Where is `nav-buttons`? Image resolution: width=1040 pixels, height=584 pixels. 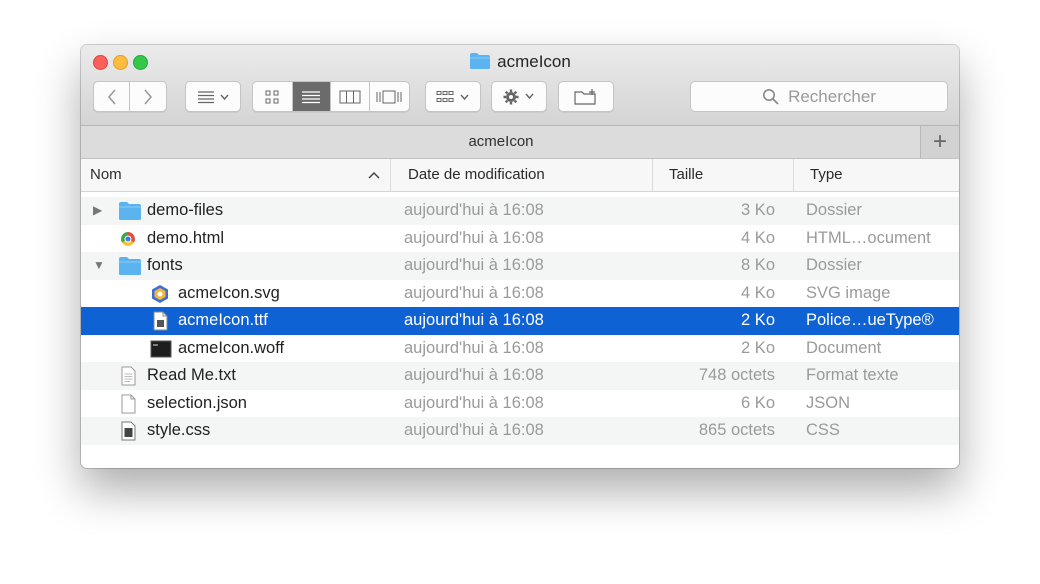
nav-buttons is located at coordinates (130, 96).